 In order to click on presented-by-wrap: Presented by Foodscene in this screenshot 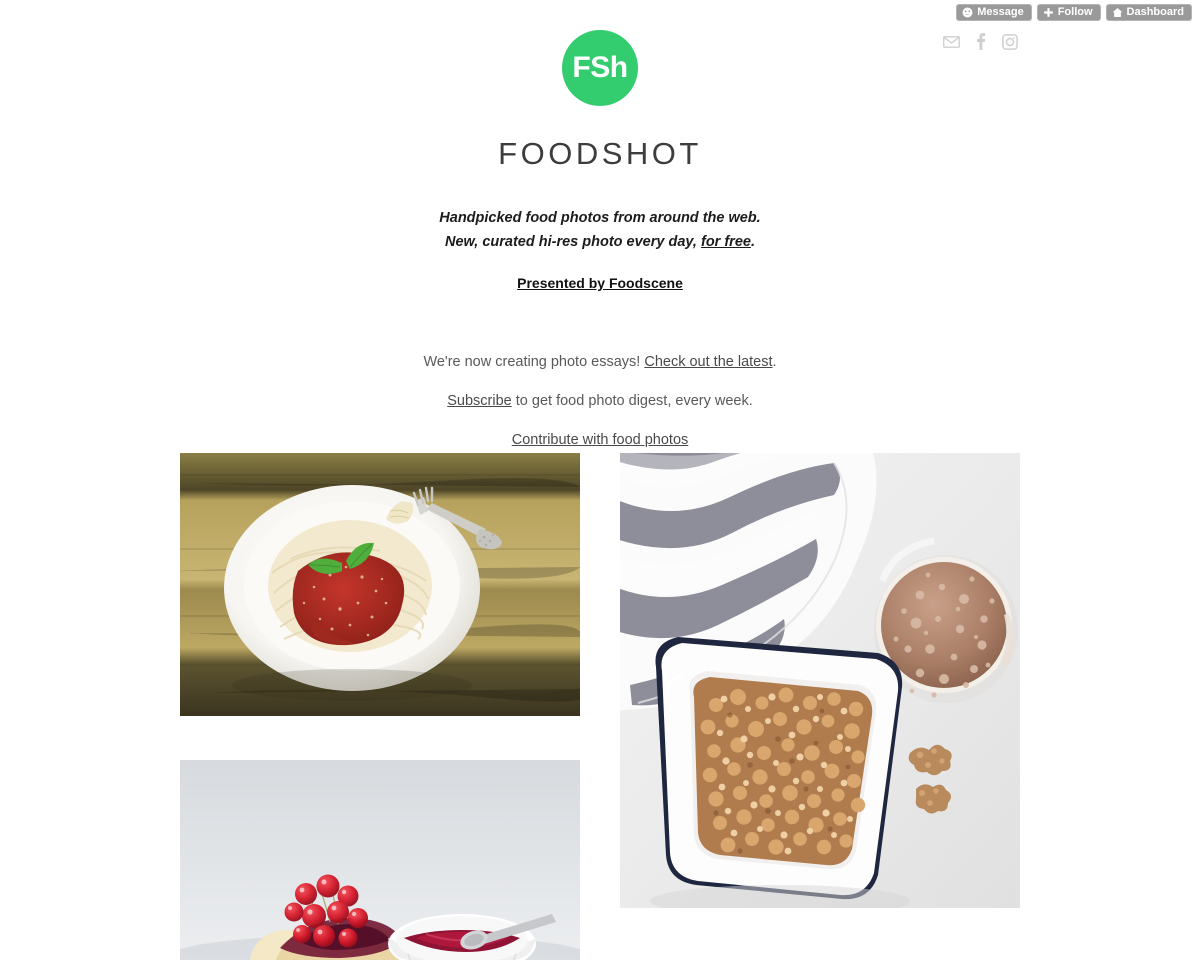, I will do `click(600, 273)`.